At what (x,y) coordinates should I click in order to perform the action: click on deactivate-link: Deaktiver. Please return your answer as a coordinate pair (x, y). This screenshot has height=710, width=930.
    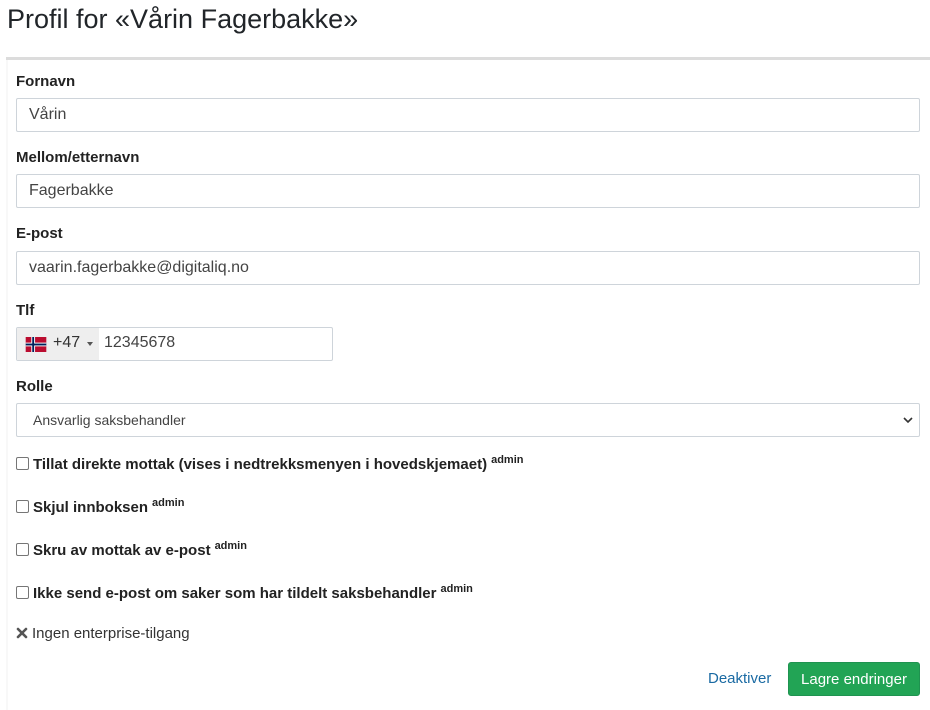
    Looking at the image, I should click on (739, 678).